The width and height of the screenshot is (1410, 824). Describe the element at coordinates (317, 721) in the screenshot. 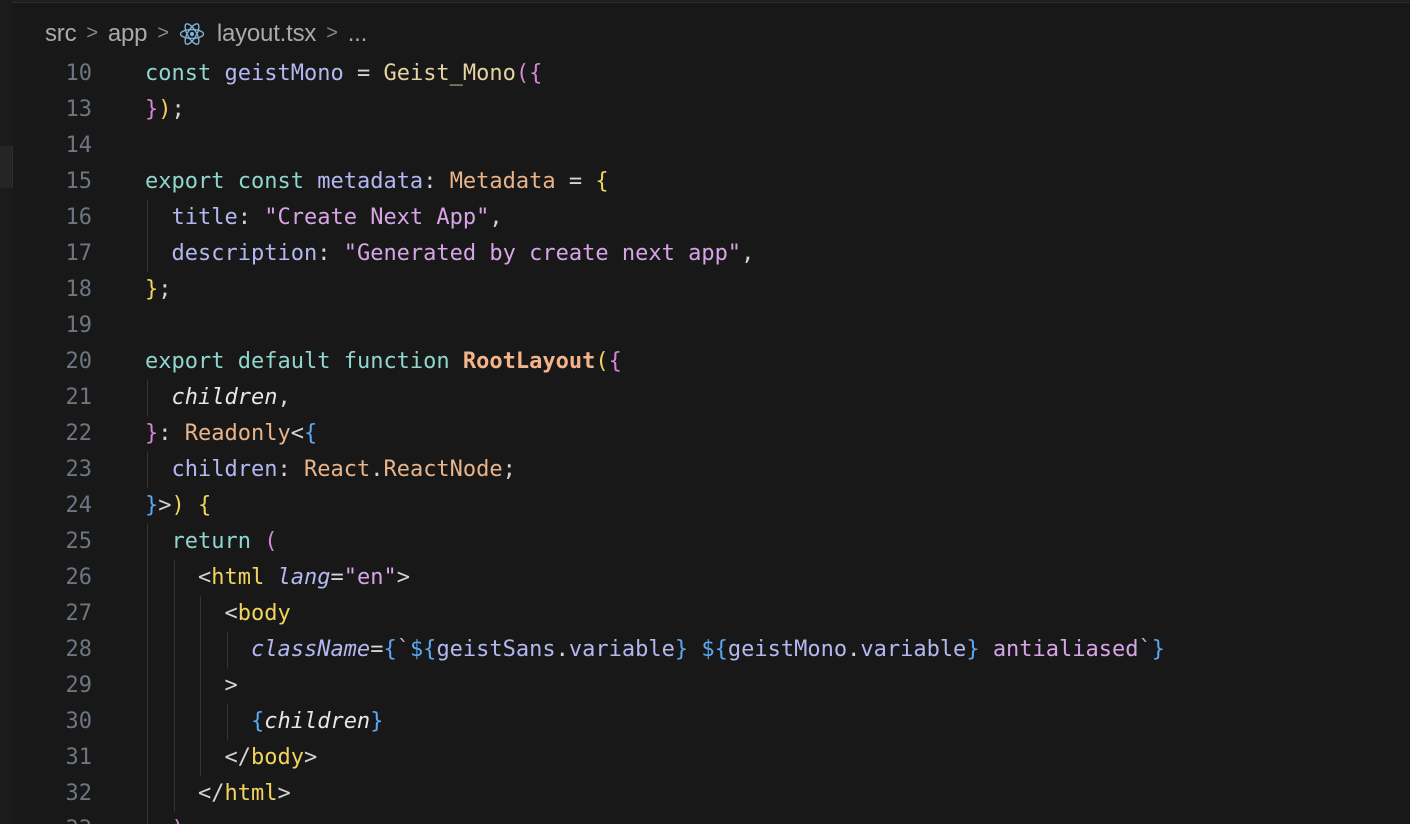

I see `code-text: {children}` at that location.